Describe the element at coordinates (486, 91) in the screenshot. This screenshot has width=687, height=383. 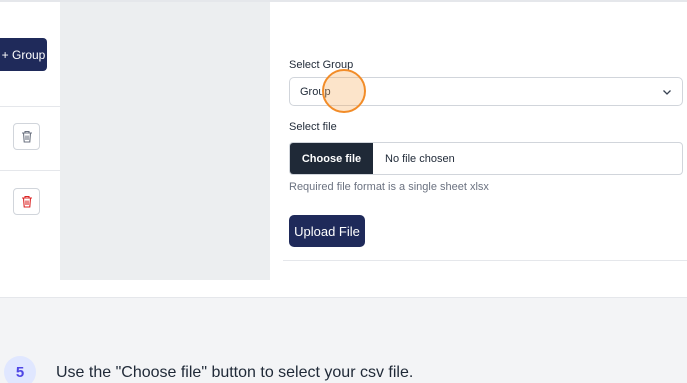
I see `group-select: Group` at that location.